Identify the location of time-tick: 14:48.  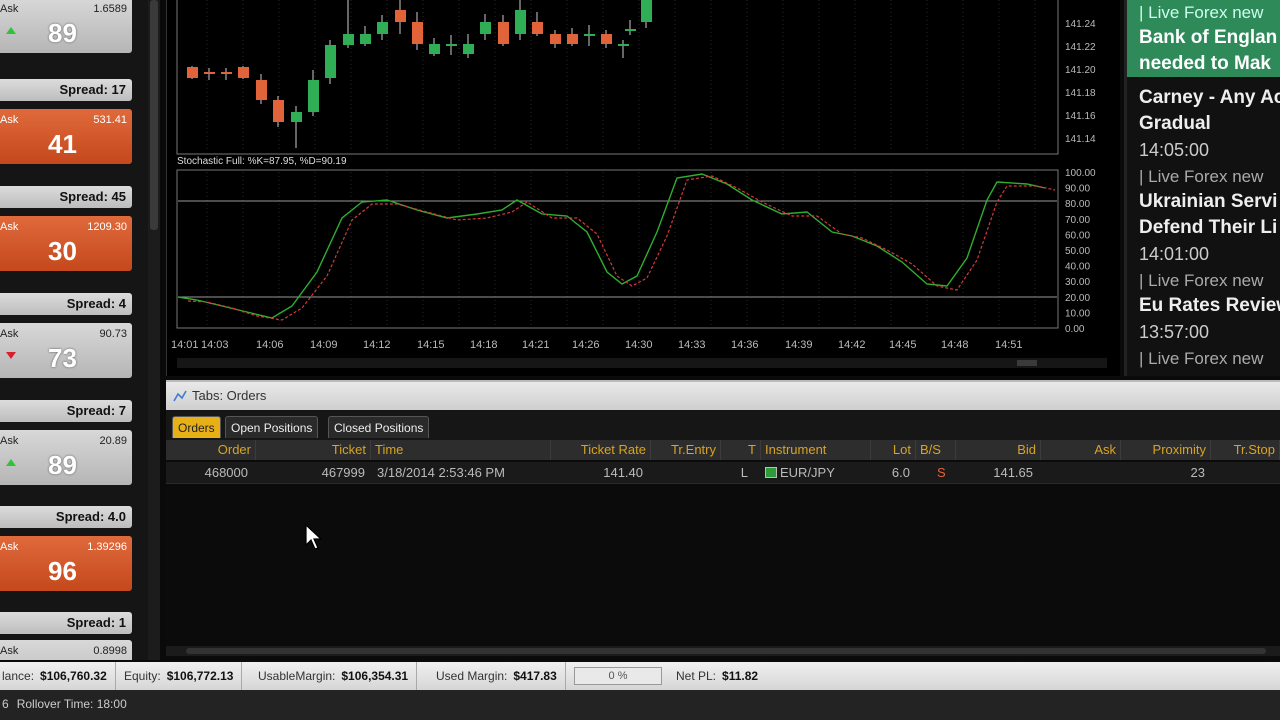
(955, 345).